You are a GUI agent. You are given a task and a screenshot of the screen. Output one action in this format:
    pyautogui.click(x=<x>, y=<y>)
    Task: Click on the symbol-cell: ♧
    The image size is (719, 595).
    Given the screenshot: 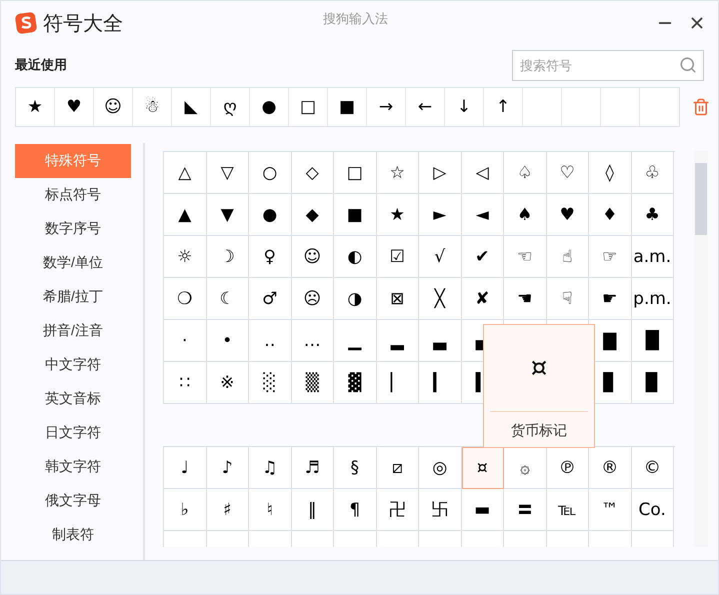 What is the action you would take?
    pyautogui.click(x=653, y=173)
    